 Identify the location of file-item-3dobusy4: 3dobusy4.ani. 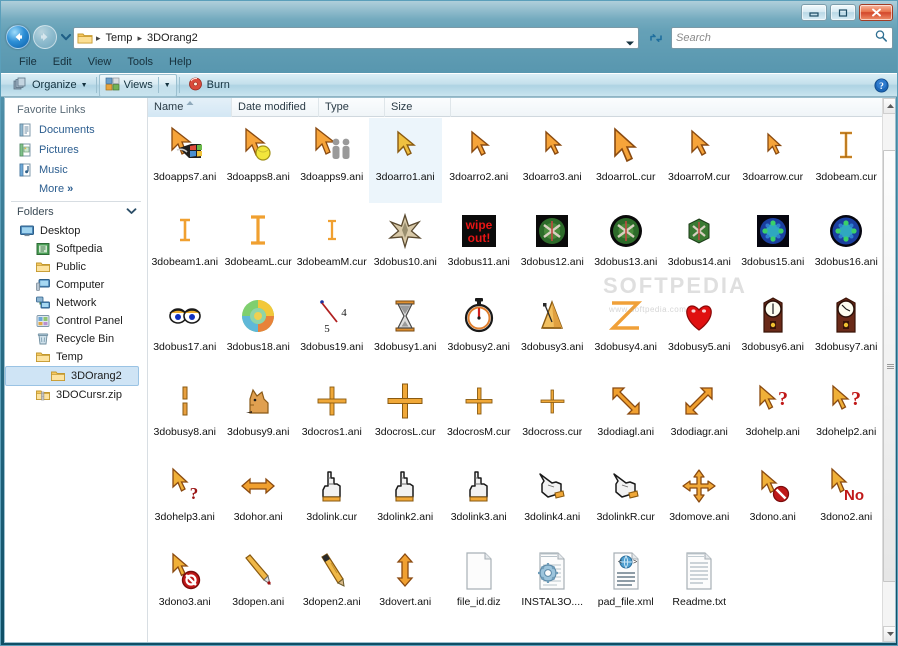
(626, 330).